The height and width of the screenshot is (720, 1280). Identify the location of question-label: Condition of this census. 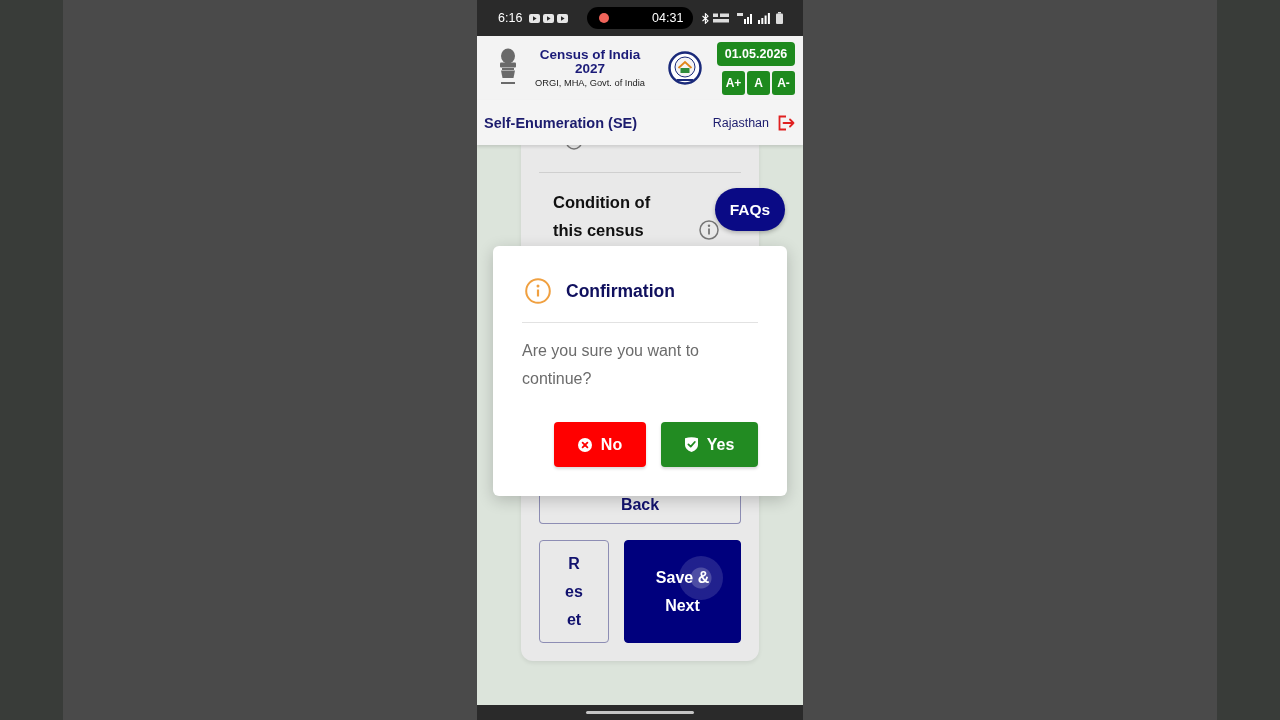
(602, 216).